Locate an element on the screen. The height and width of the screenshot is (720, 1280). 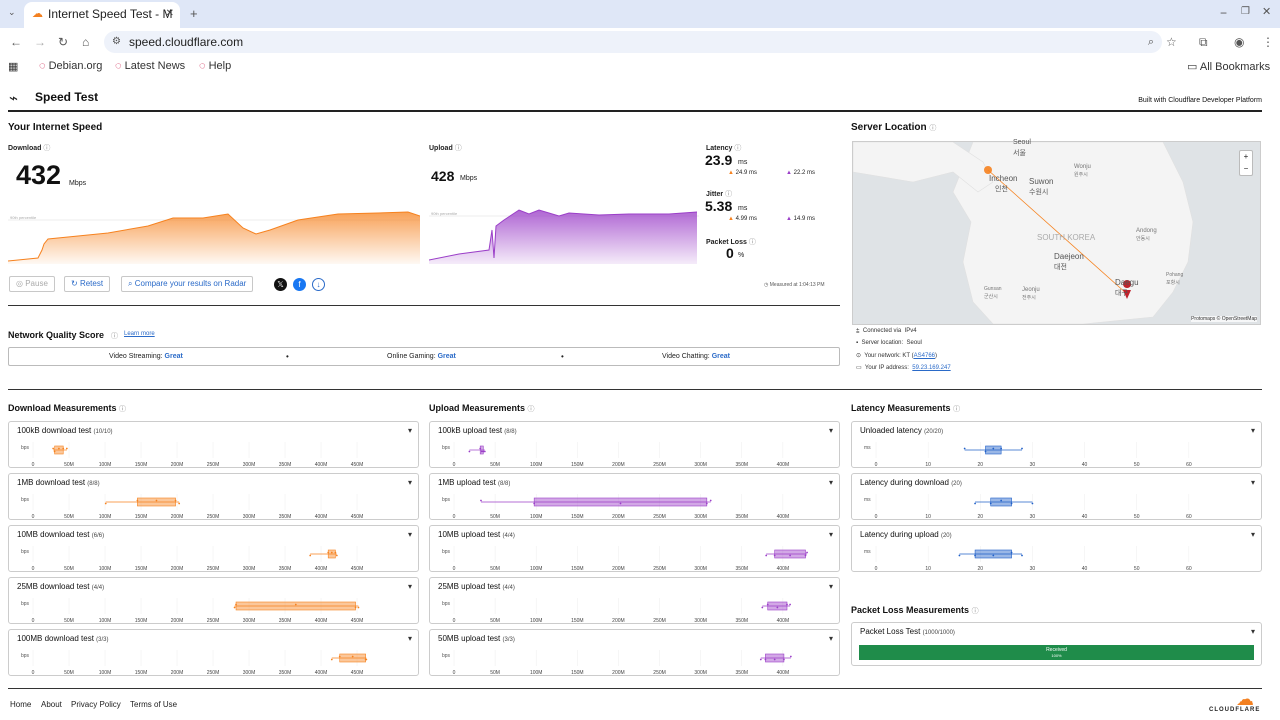
tick-label: 20 is located at coordinates (981, 465).